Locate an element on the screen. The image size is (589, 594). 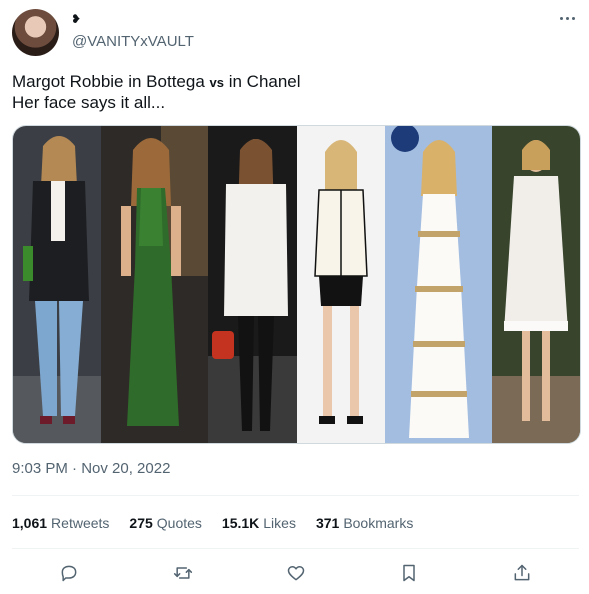
tweet-text-line1: Margot Robbie in Bottega vs in Chanel is located at coordinates (156, 81).